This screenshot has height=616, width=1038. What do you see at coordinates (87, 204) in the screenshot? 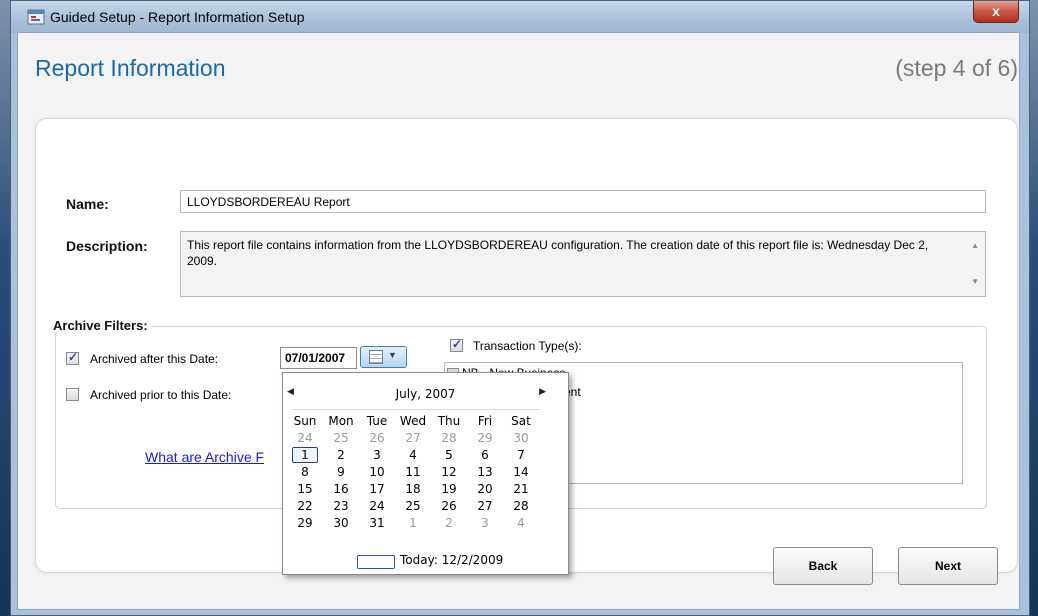
I see `name-label: Name:` at bounding box center [87, 204].